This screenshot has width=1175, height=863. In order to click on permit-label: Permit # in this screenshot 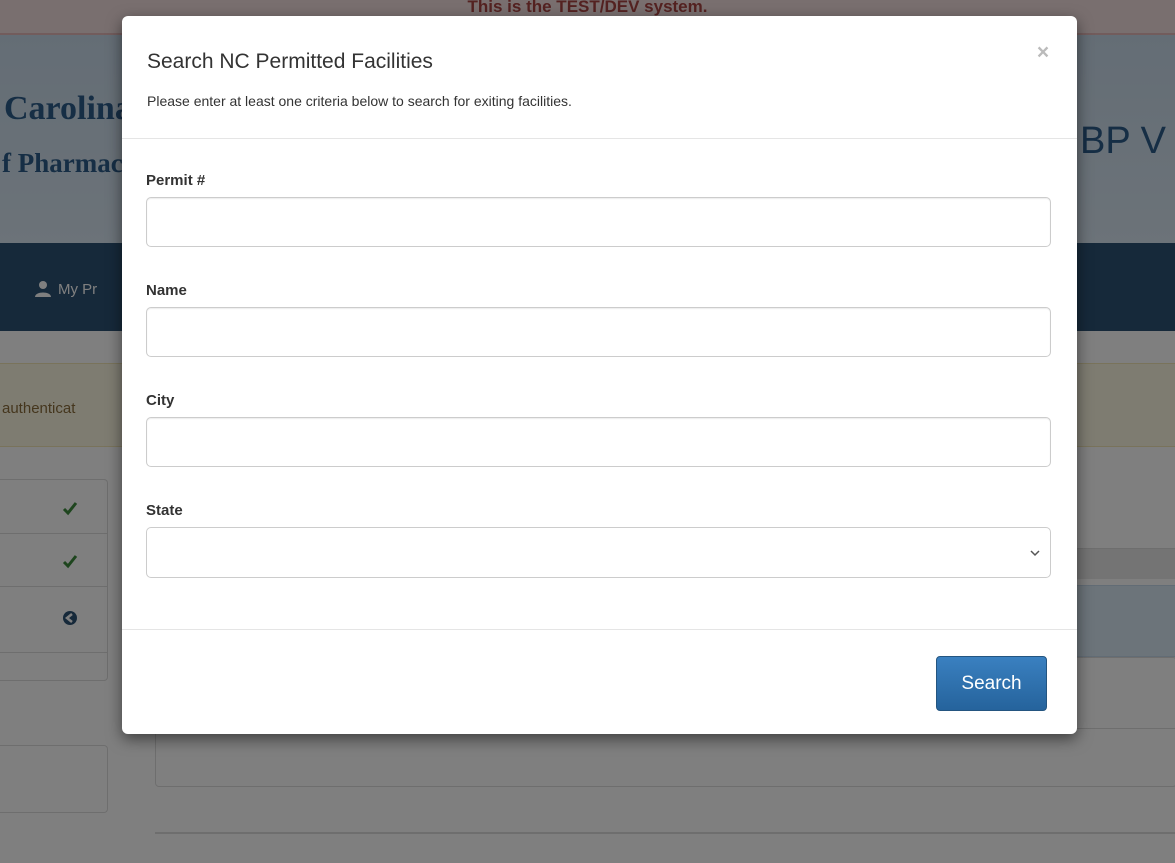, I will do `click(176, 180)`.